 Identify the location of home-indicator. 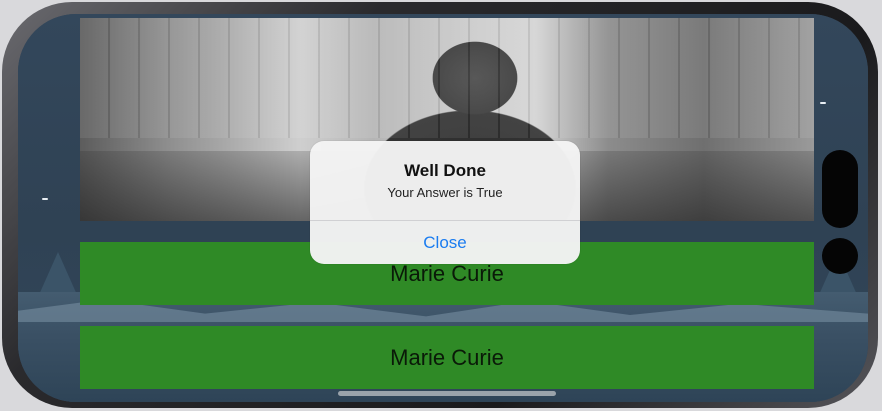
(447, 393).